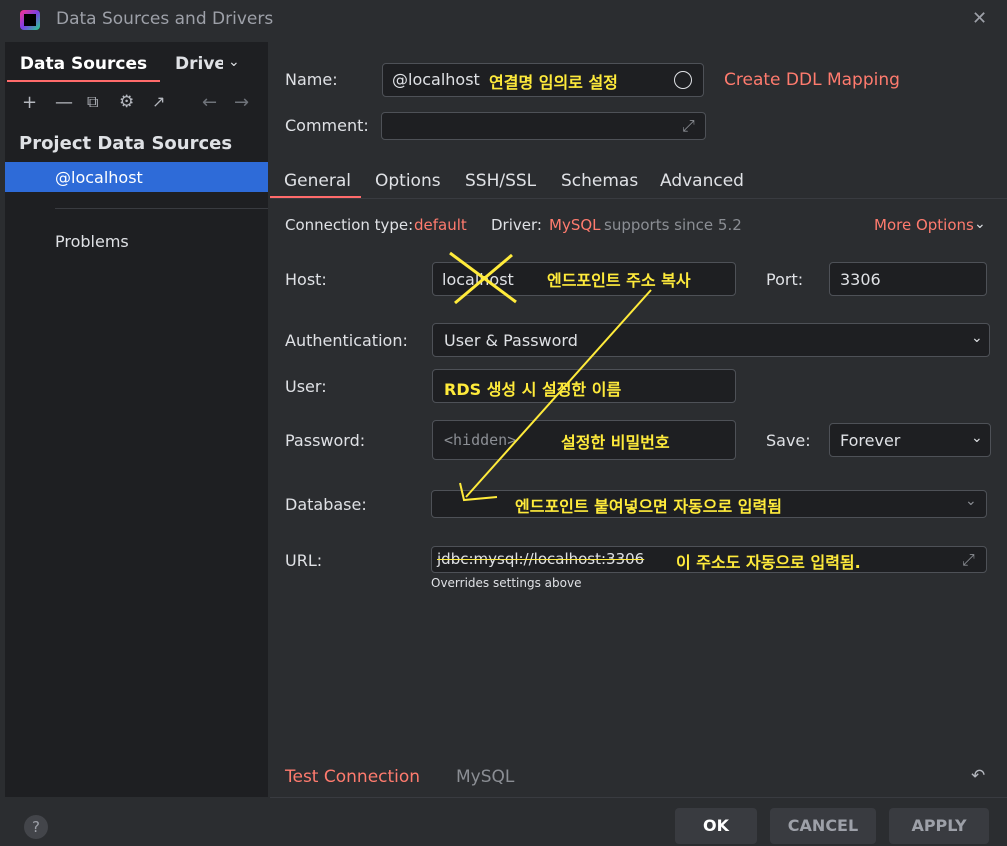 This screenshot has height=846, width=1007. Describe the element at coordinates (485, 777) in the screenshot. I see `driver-footer-link: MySQL` at that location.